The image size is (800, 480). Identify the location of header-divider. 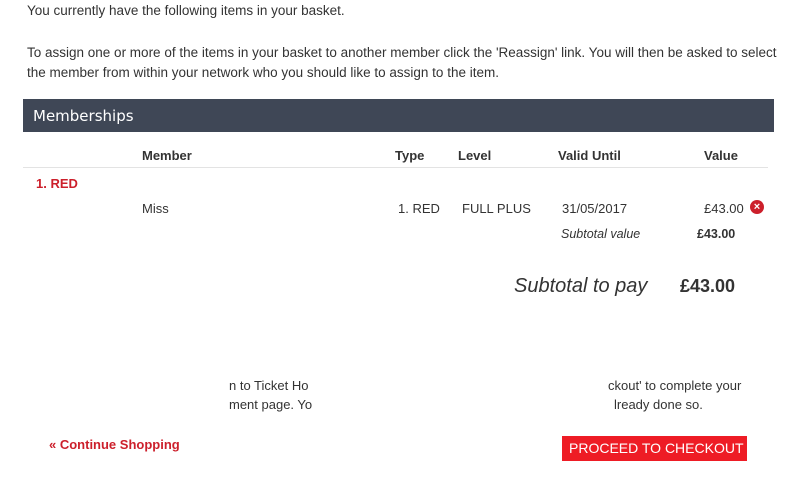
(395, 167).